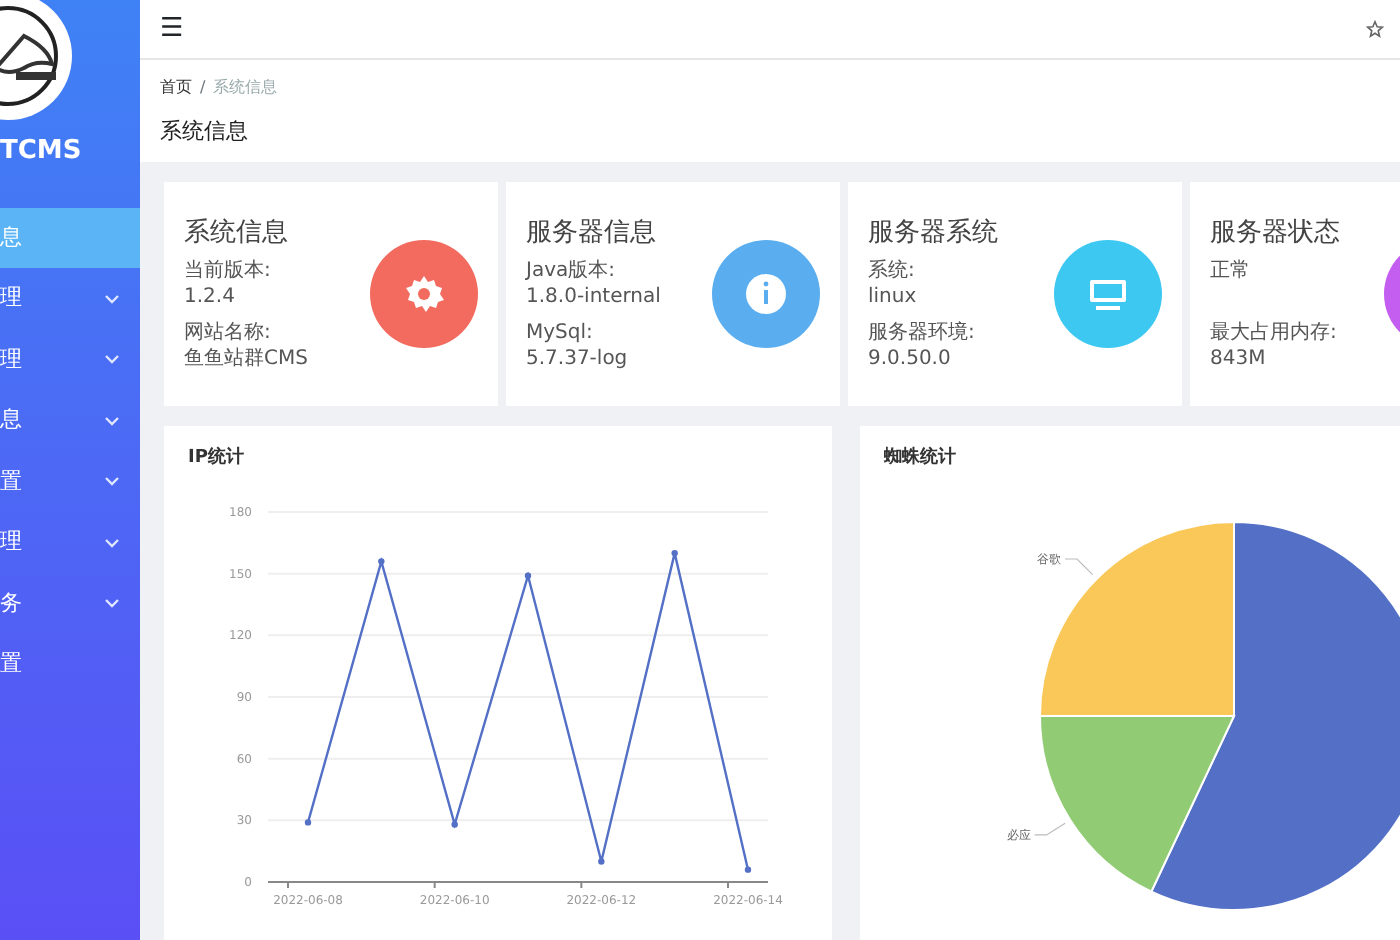  I want to click on info-text: linux, so click(893, 296).